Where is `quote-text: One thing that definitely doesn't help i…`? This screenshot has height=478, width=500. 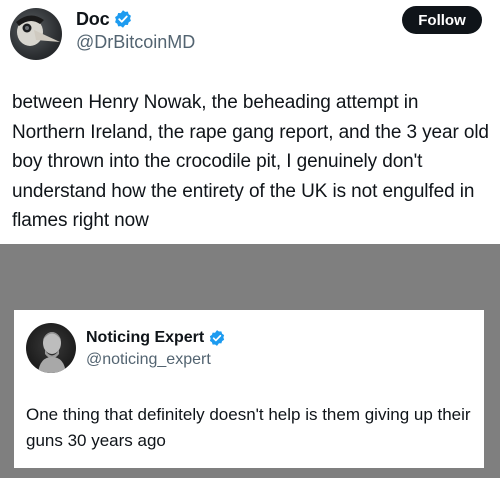
quote-text: One thing that definitely doesn't help i… is located at coordinates (248, 427).